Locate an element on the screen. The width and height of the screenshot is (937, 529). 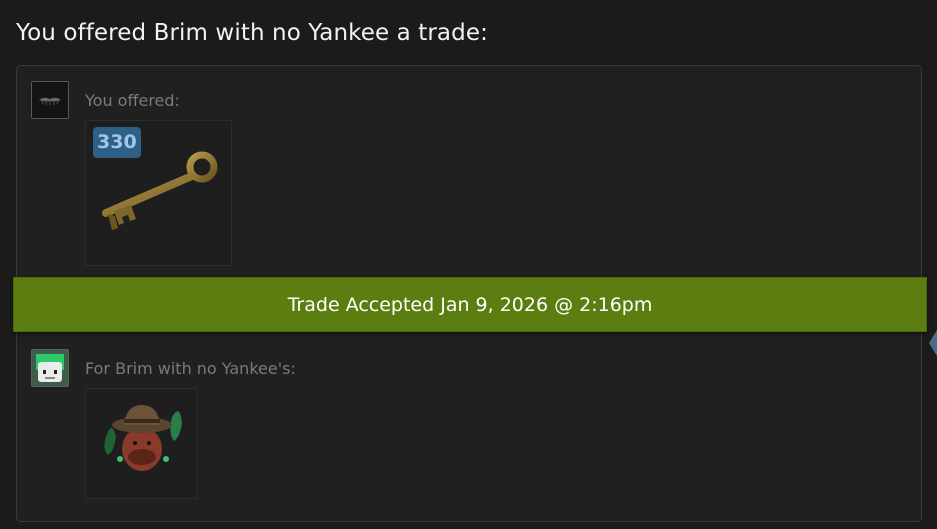
received-item-tile is located at coordinates (141, 443).